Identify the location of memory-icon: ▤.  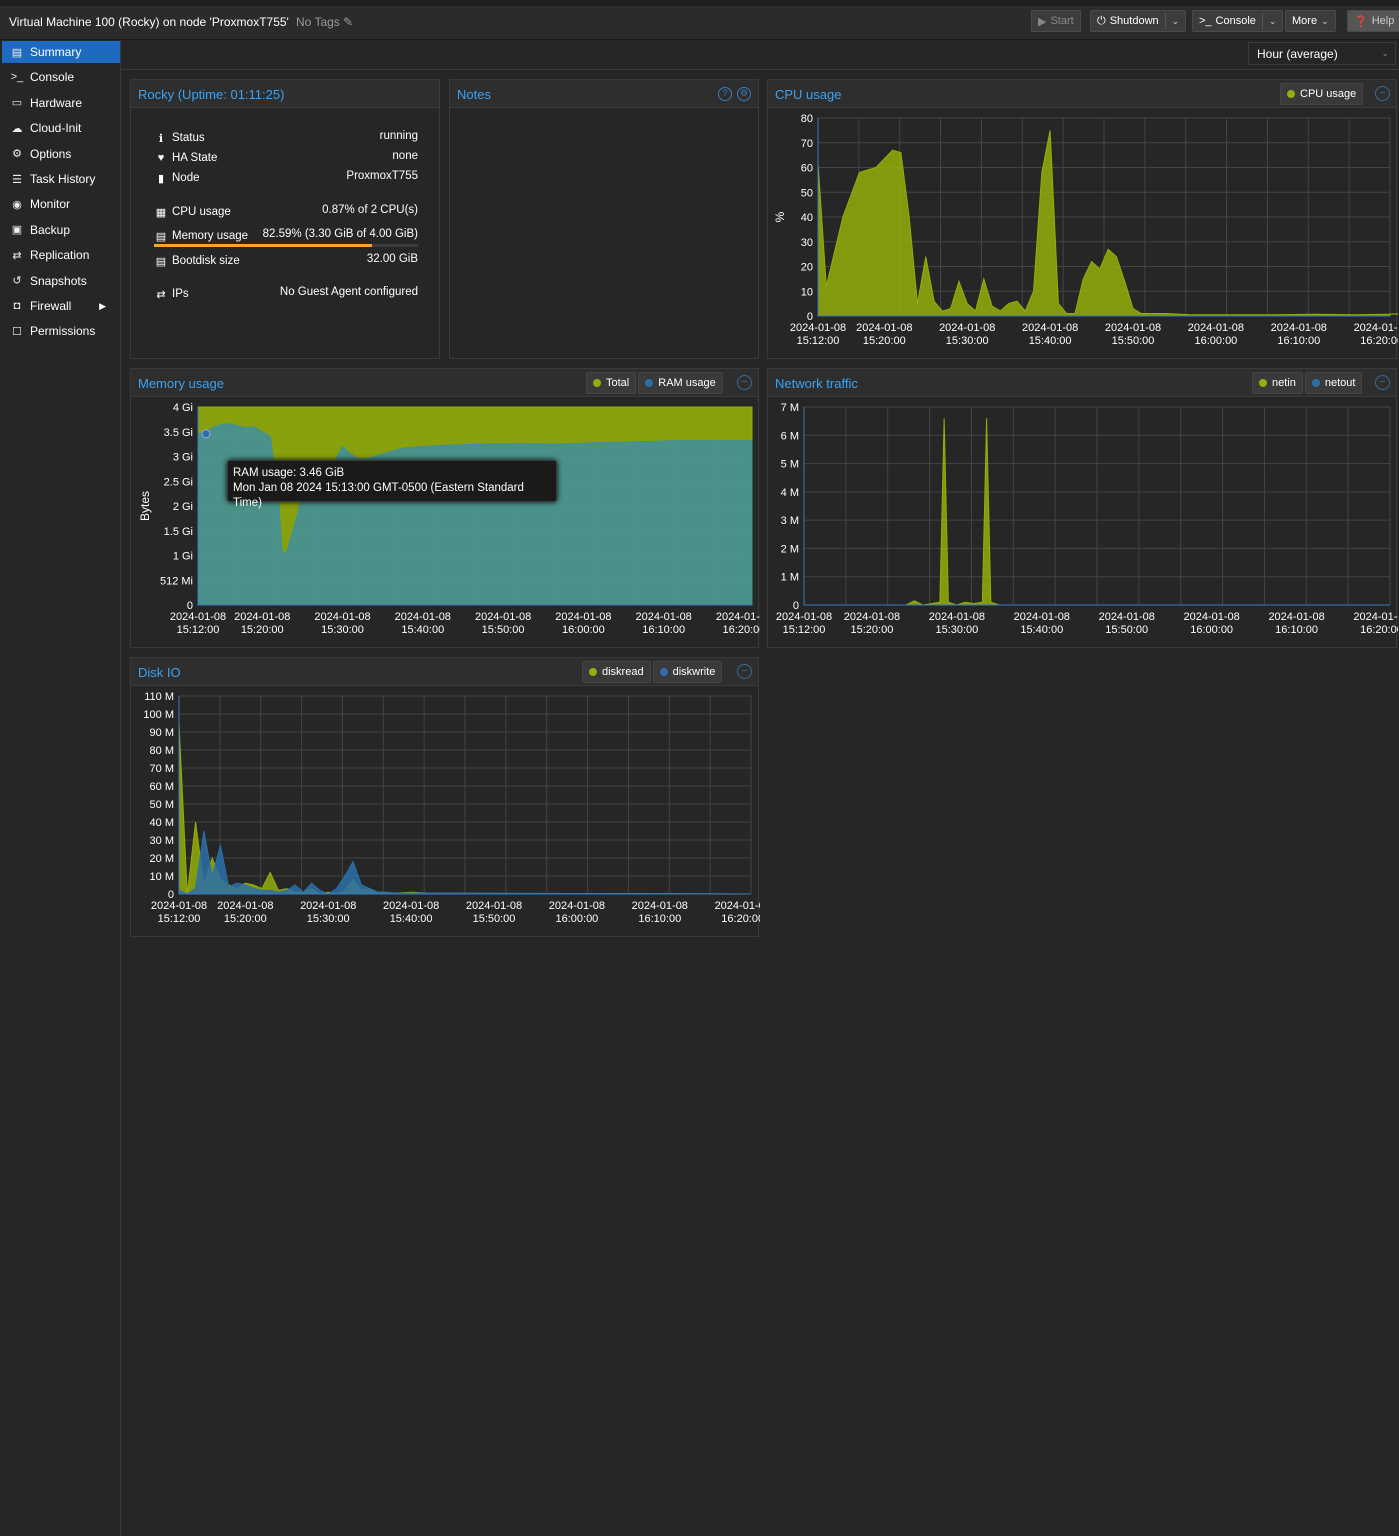
(161, 236).